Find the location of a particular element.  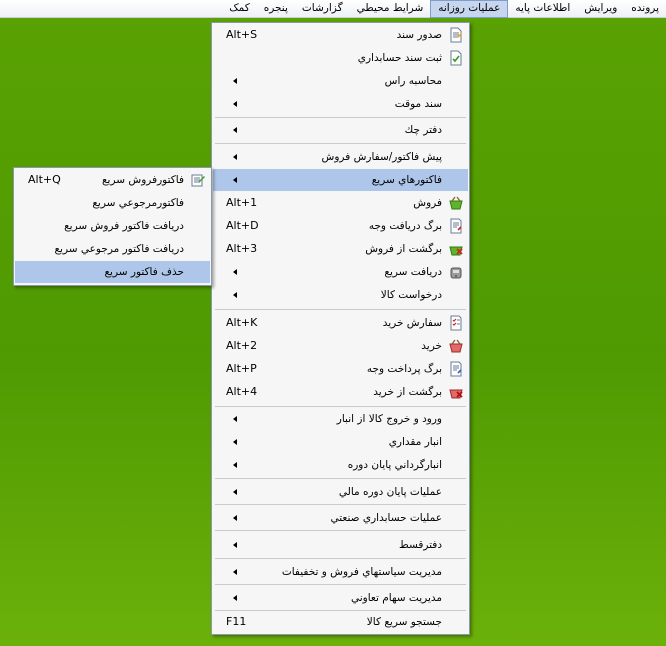

menu-item-payment-voucher: برگ پرداخت وجه Alt+P is located at coordinates (340, 369).